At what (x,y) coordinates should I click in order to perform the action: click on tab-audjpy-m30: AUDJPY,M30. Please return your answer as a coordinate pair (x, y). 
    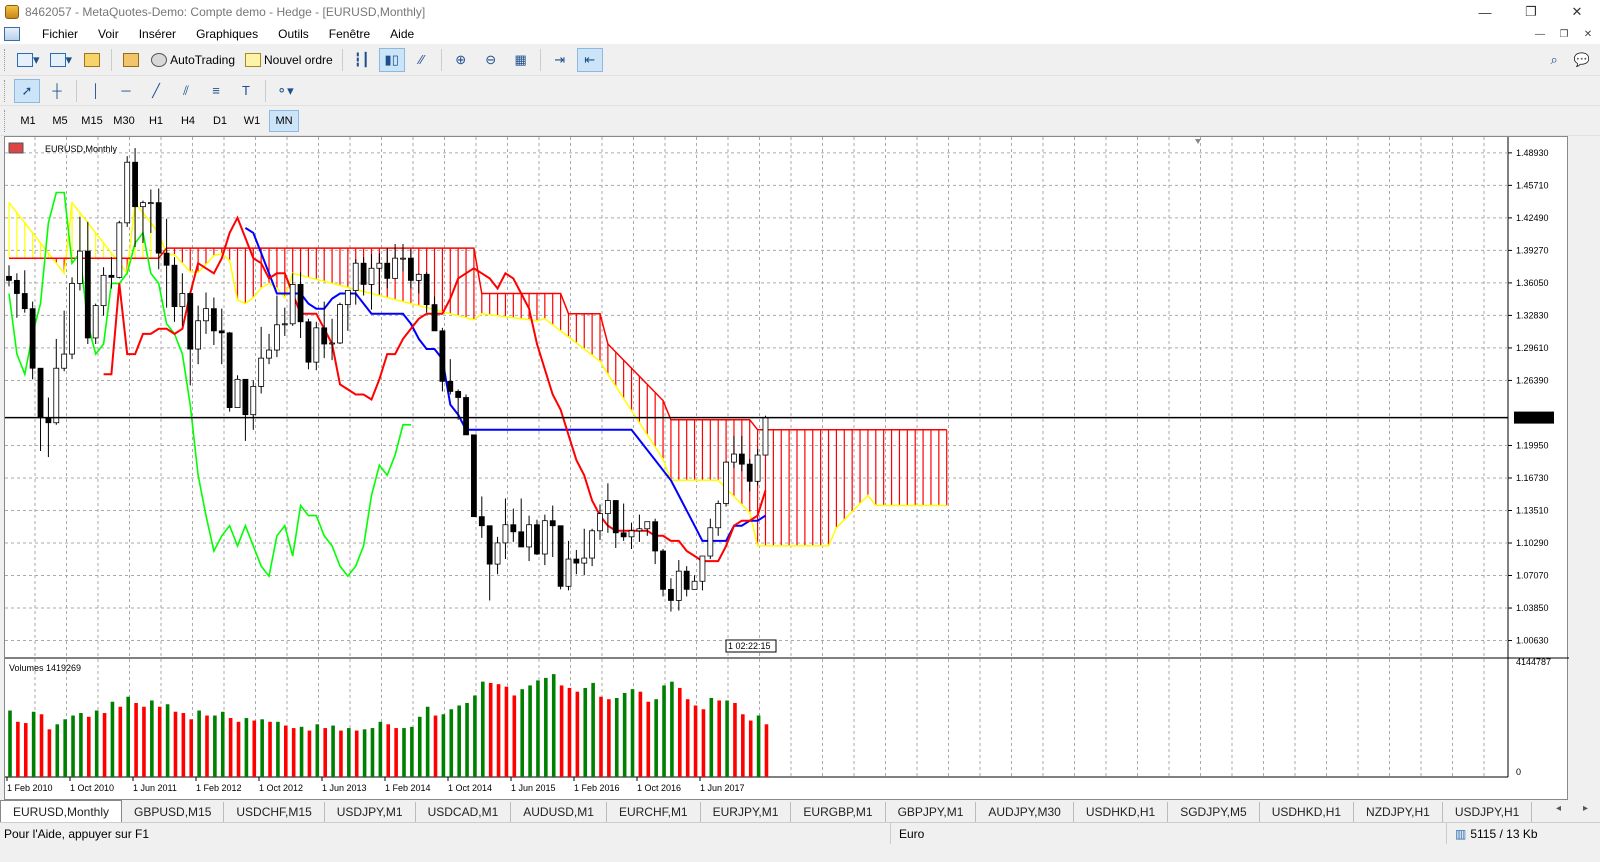
    Looking at the image, I should click on (1025, 812).